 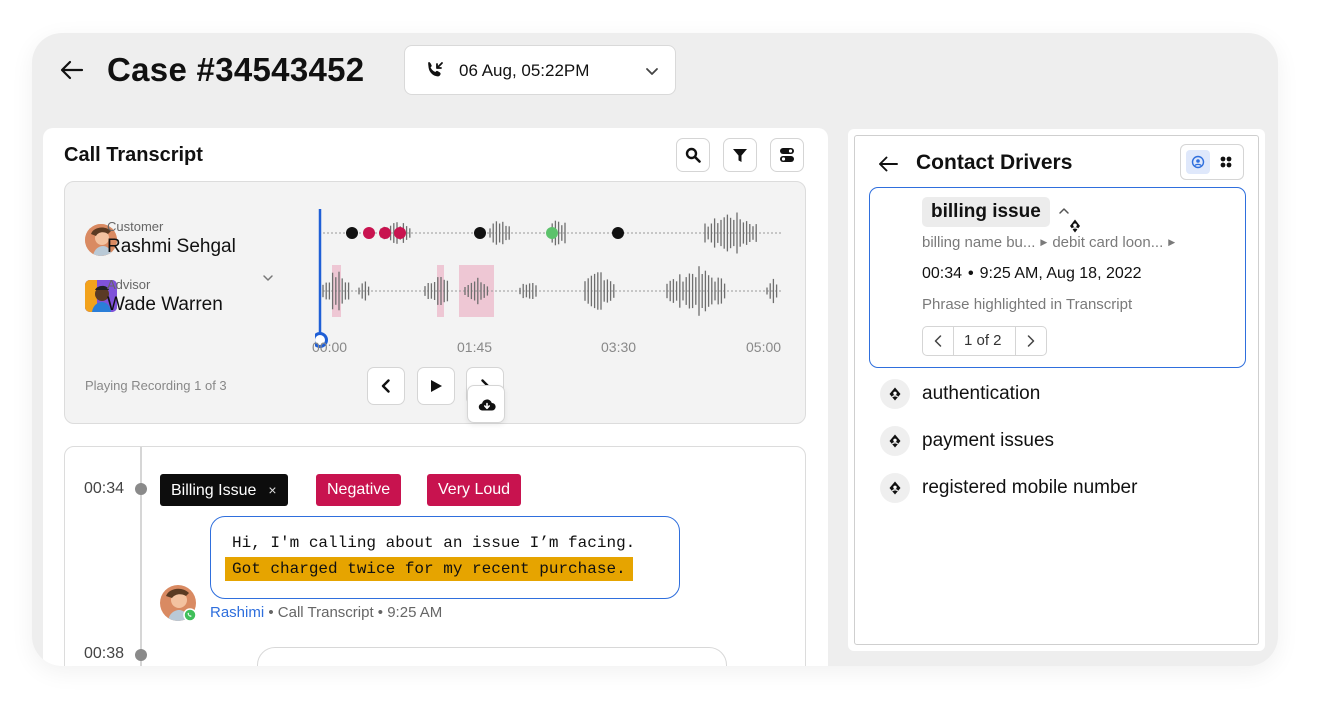 I want to click on chevron-up-icon, so click(x=1064, y=211).